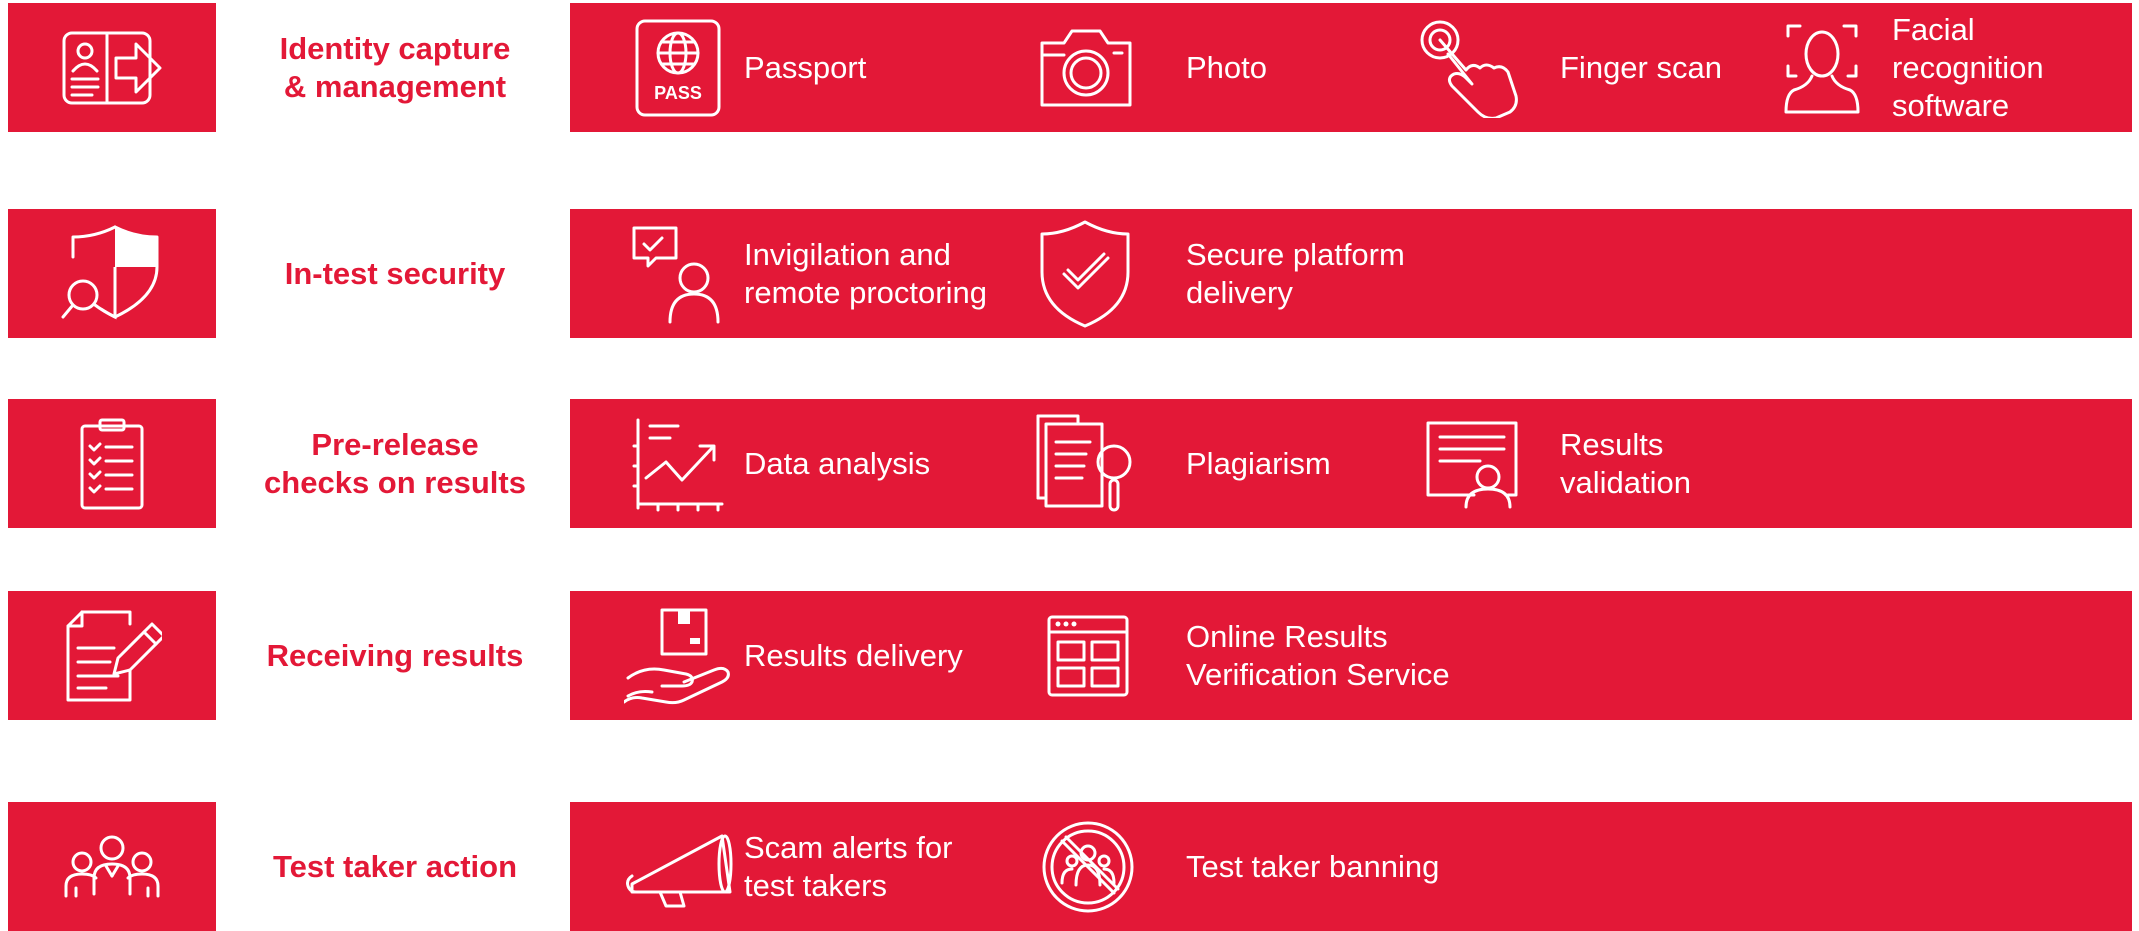 Image resolution: width=2139 pixels, height=931 pixels. What do you see at coordinates (680, 867) in the screenshot?
I see `megaphone-icon` at bounding box center [680, 867].